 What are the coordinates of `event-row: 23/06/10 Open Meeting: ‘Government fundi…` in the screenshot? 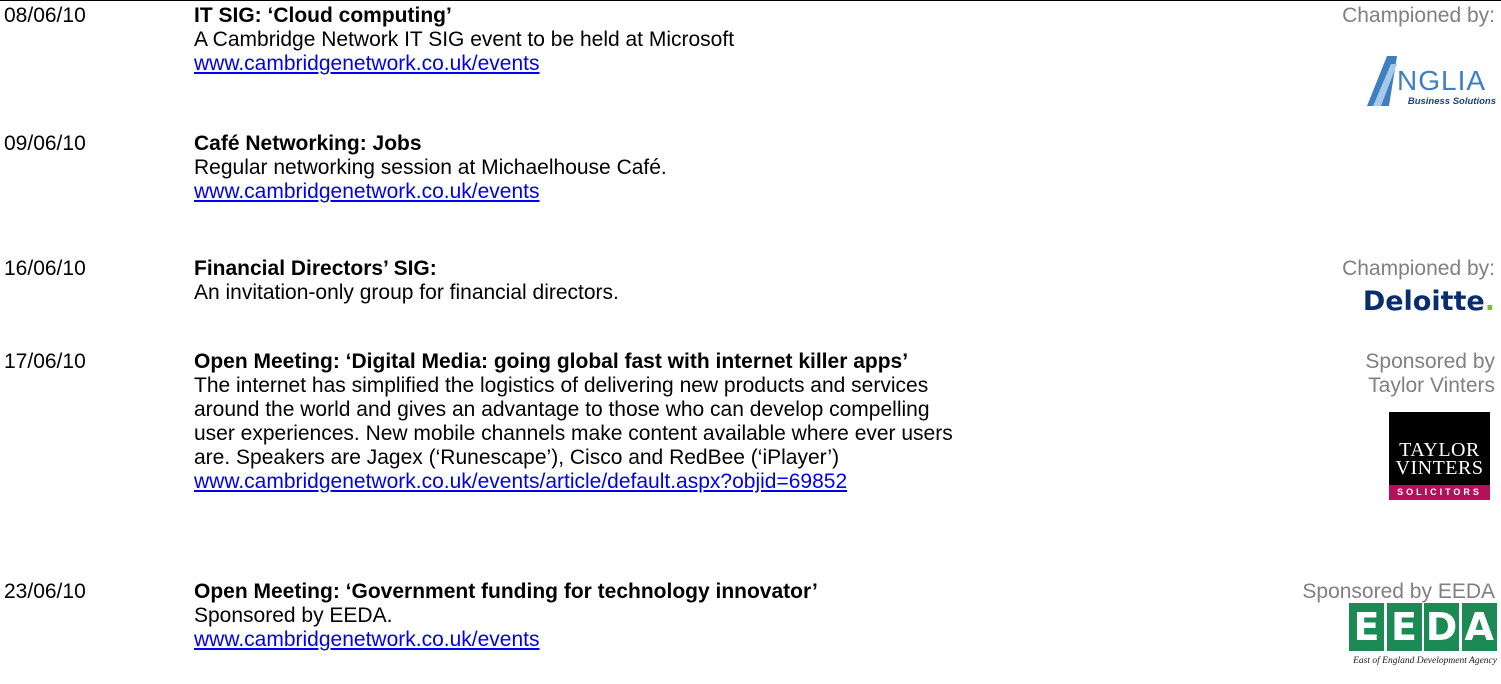 It's located at (750, 630).